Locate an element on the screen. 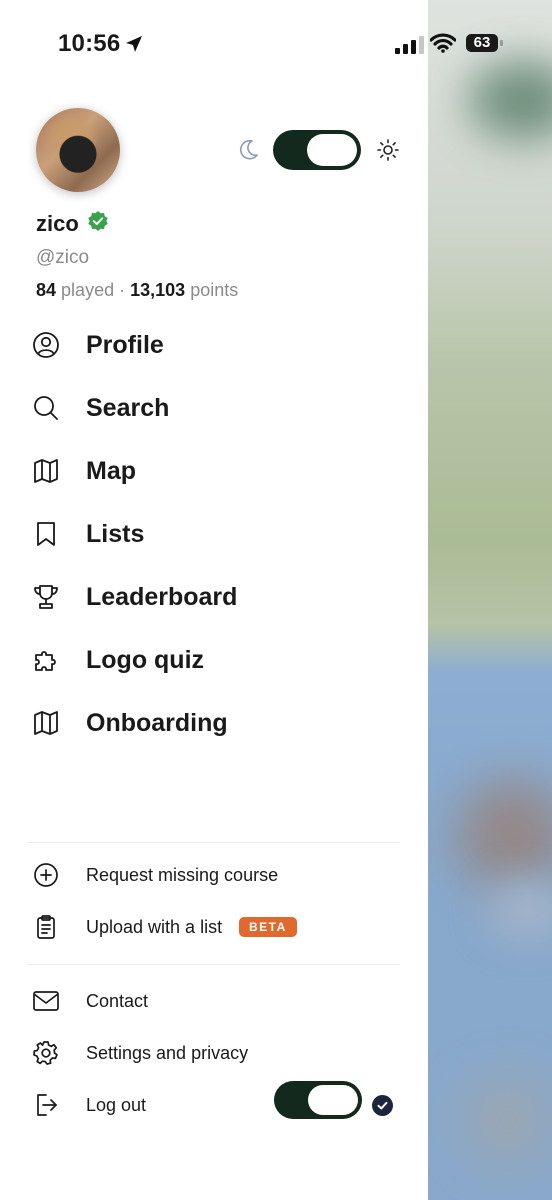  battery-indicator: 63 is located at coordinates (482, 43).